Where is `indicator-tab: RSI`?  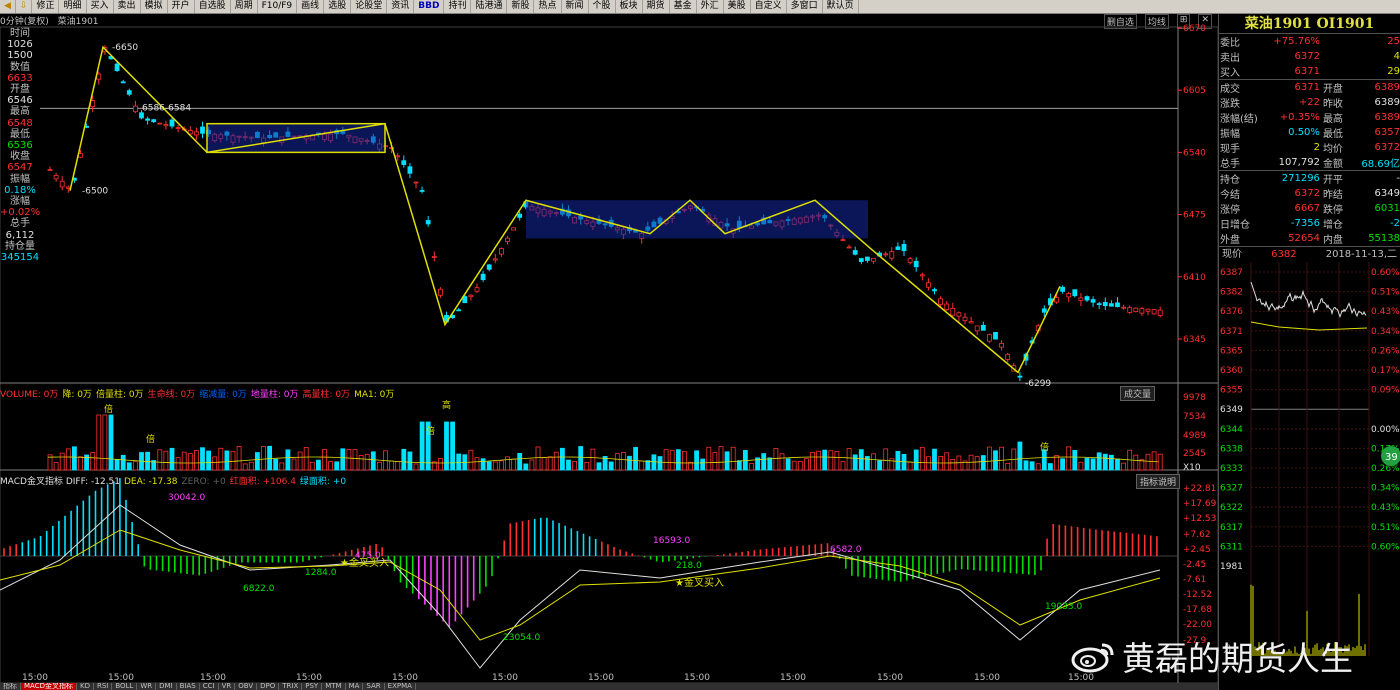
indicator-tab: RSI is located at coordinates (103, 686).